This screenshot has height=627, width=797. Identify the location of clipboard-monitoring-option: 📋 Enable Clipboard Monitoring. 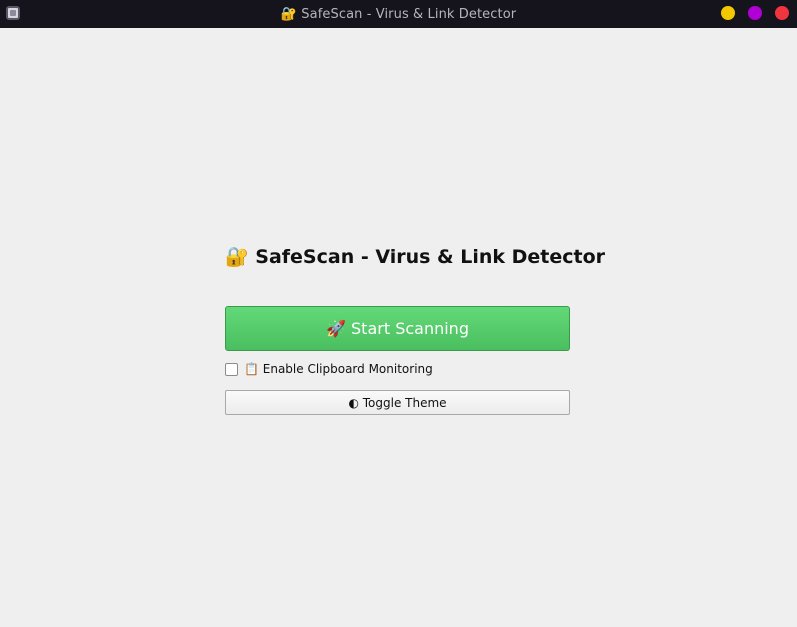
(329, 369).